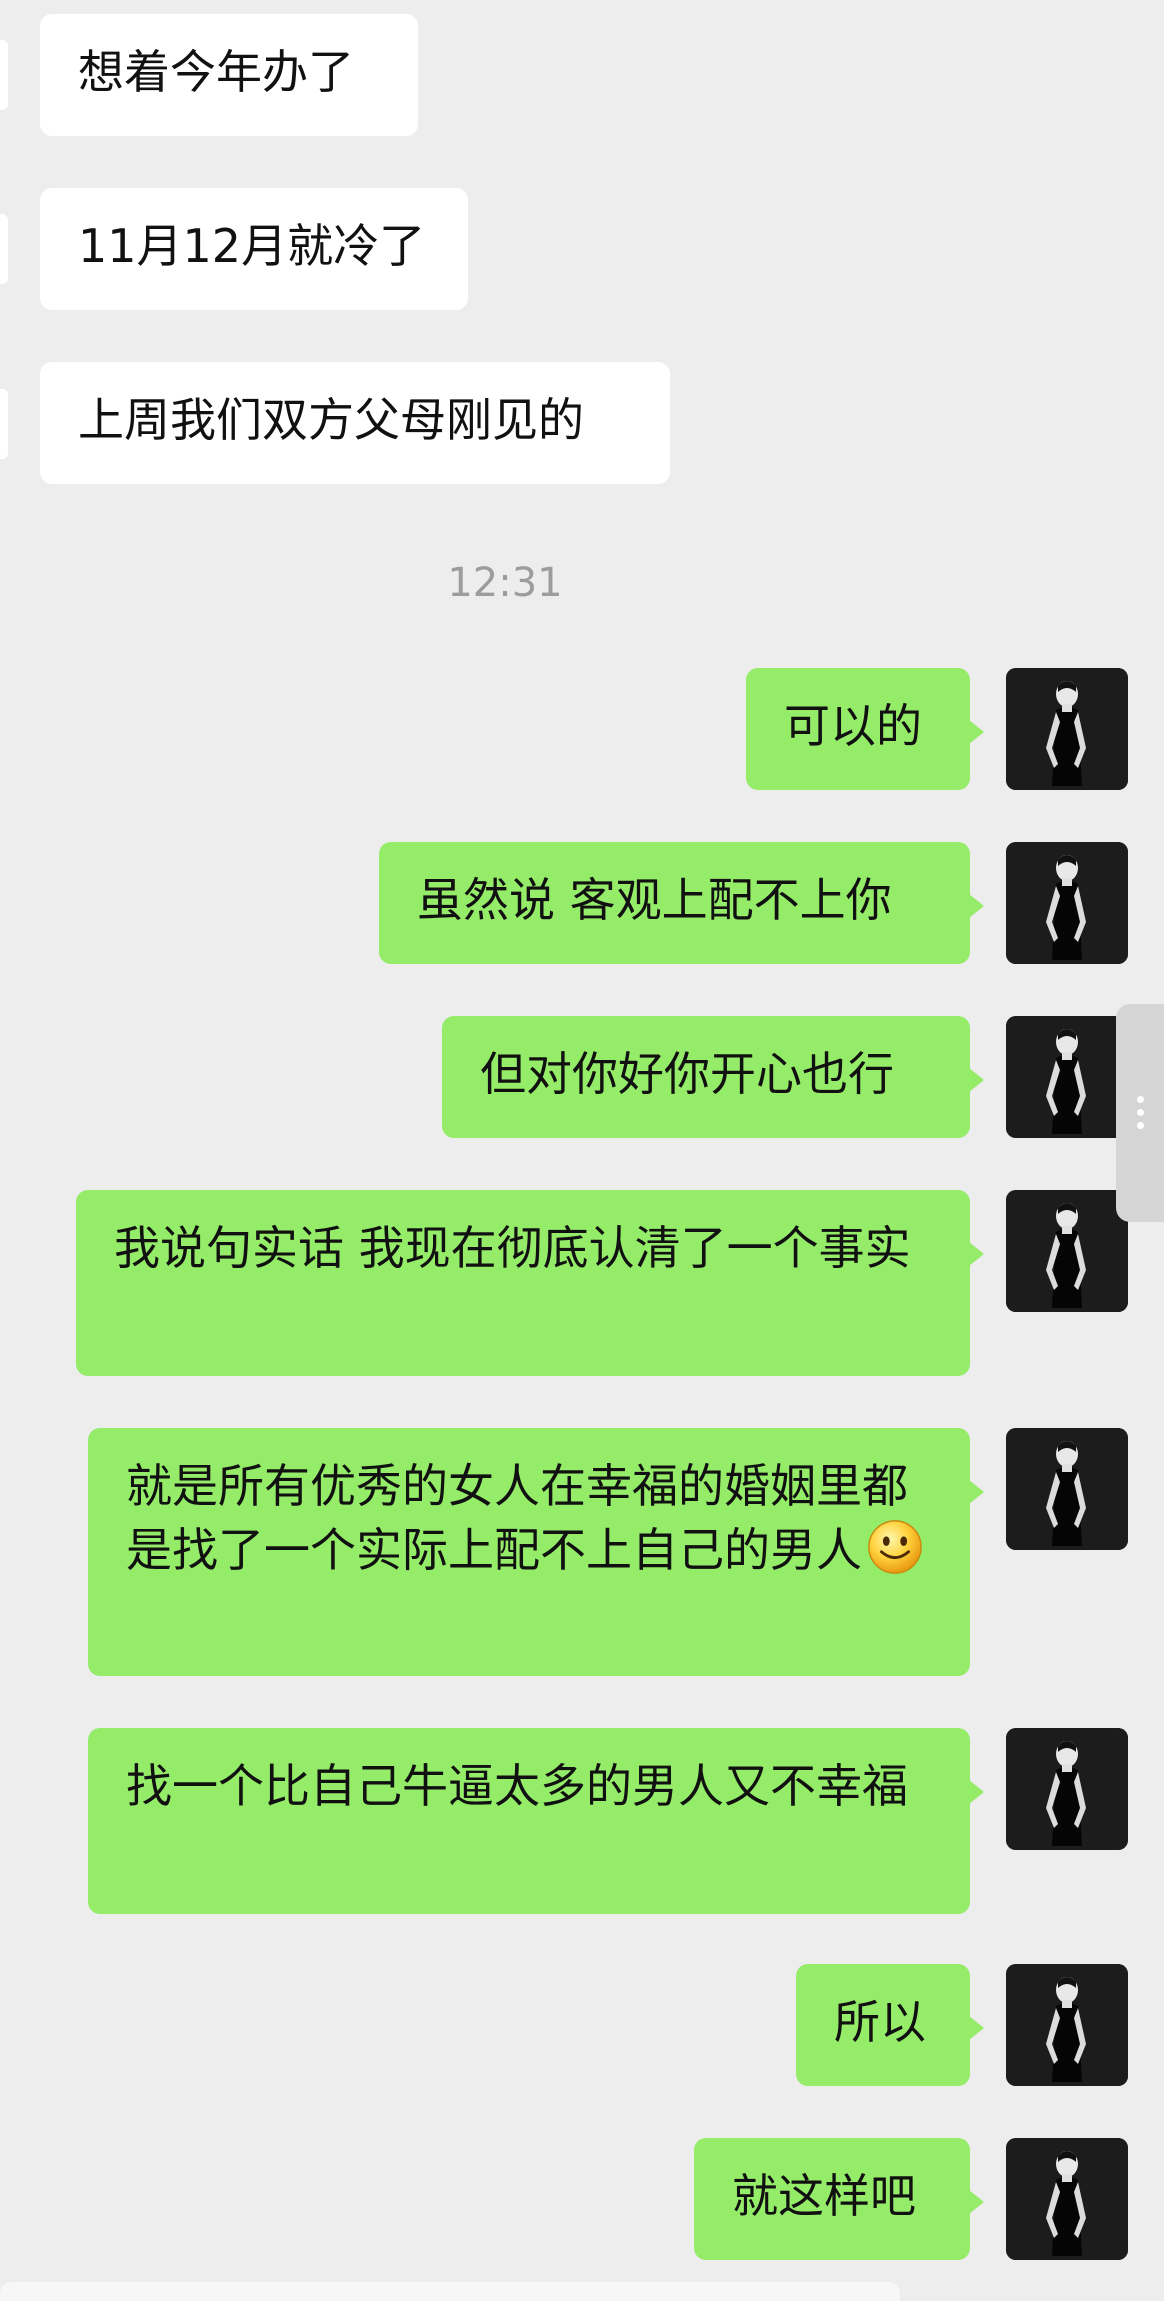  I want to click on message-bubble-outgoing: 所以, so click(890, 2025).